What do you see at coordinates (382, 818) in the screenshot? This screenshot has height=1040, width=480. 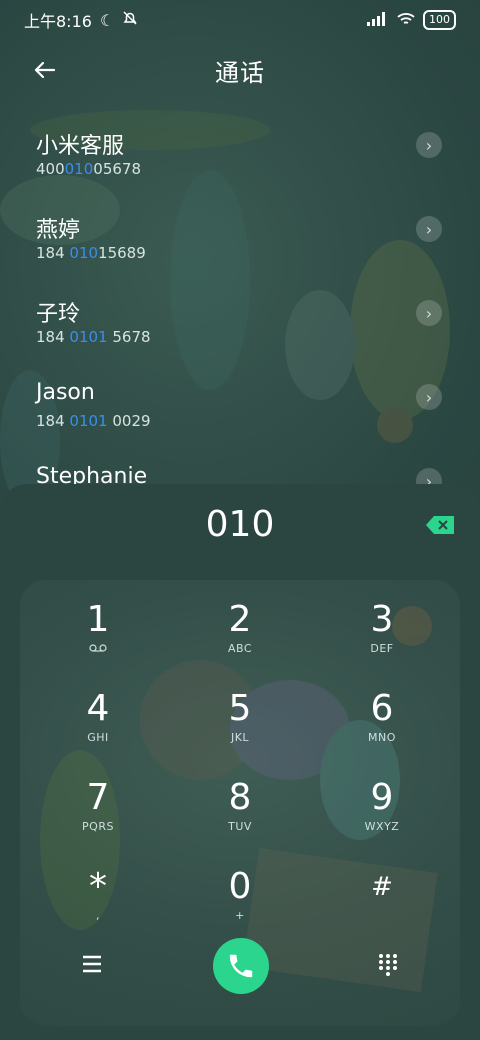 I see `key-9: 9 WXYZ` at bounding box center [382, 818].